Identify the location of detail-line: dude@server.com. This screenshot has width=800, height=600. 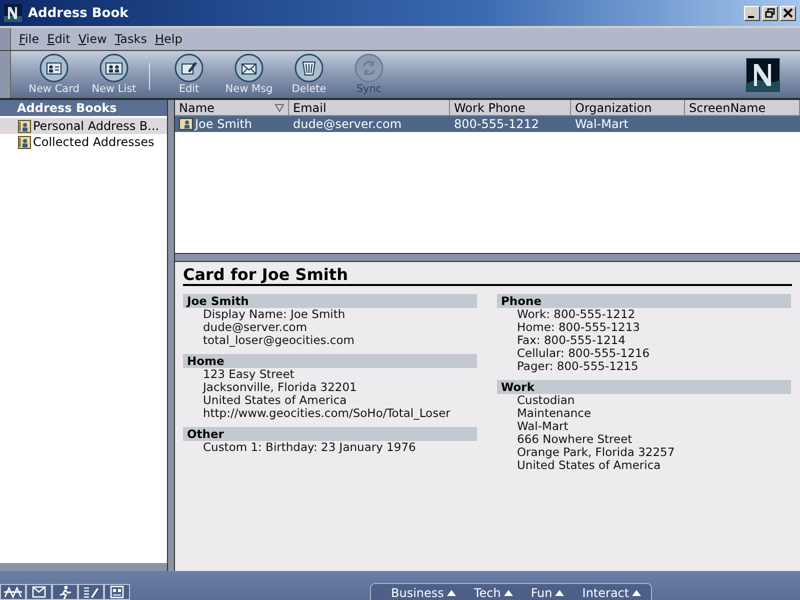
(255, 327).